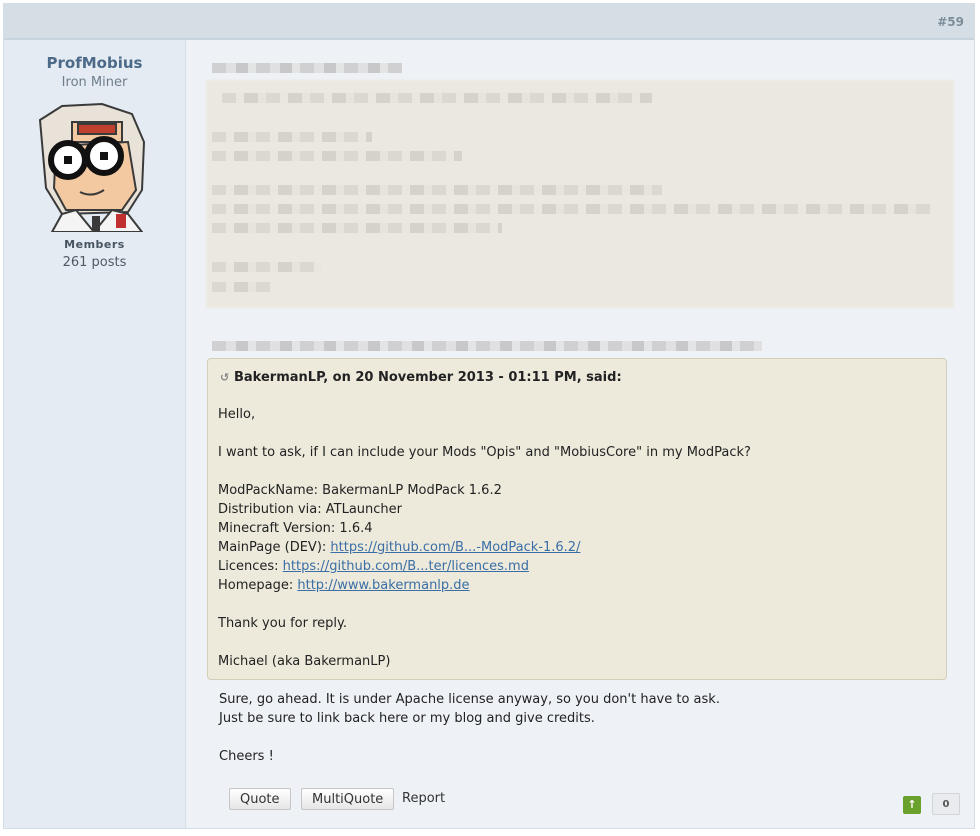 The width and height of the screenshot is (980, 836). I want to click on reputation-count: 0, so click(946, 804).